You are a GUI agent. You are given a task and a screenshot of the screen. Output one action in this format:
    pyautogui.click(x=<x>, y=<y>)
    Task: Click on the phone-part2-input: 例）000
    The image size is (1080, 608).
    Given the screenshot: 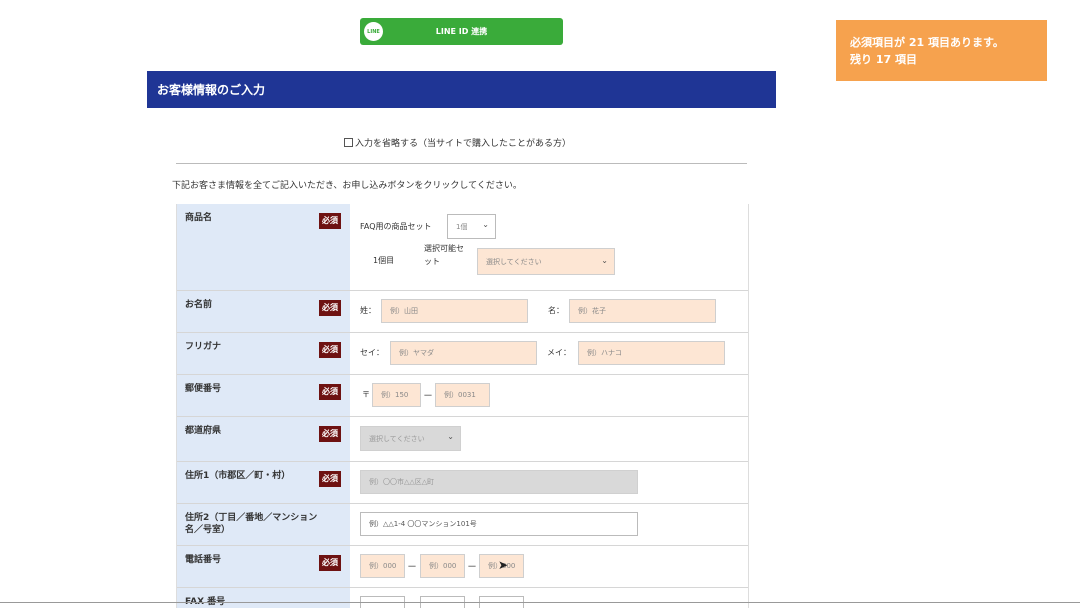 What is the action you would take?
    pyautogui.click(x=442, y=566)
    